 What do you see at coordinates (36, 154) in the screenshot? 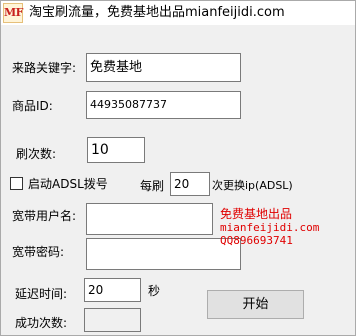
I see `refresh-count-label: 刷次数:` at bounding box center [36, 154].